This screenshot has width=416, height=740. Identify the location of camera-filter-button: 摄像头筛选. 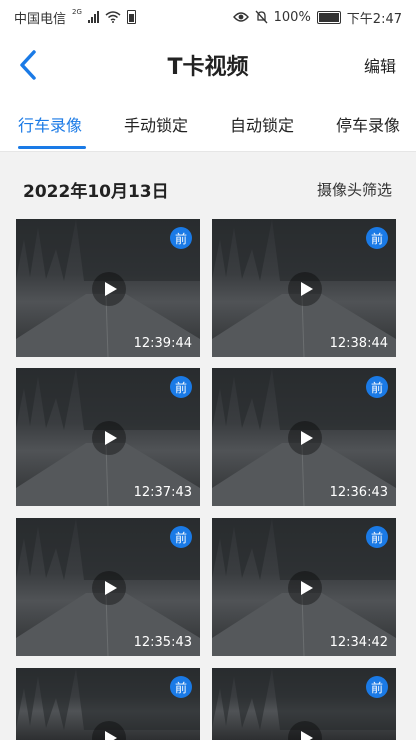
(354, 189).